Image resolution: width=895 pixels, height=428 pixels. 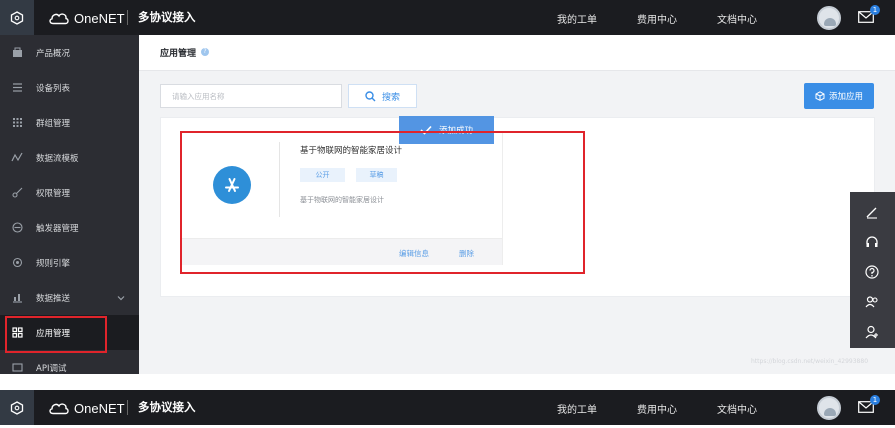 I want to click on question-icon, so click(x=872, y=272).